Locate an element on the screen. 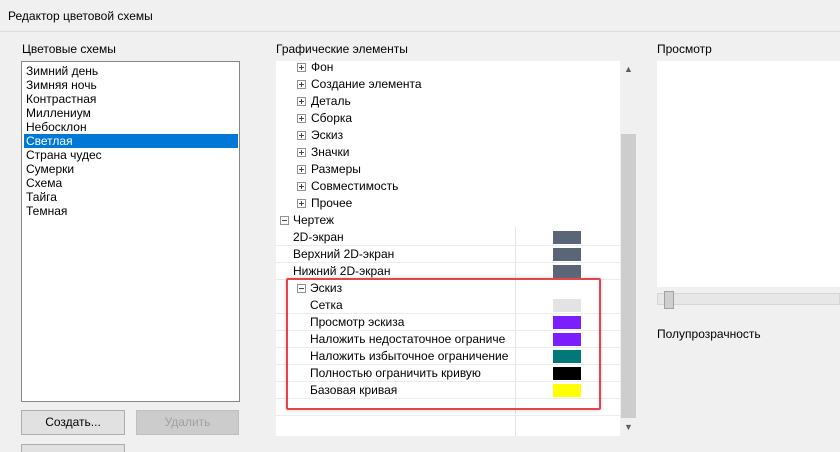 The height and width of the screenshot is (452, 840). schemes-label: Цветовые схемы is located at coordinates (69, 49).